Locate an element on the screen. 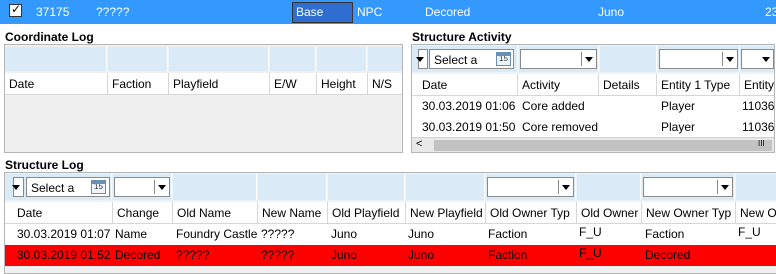 The image size is (776, 274). horizontal-scrollbar: < III is located at coordinates (593, 144).